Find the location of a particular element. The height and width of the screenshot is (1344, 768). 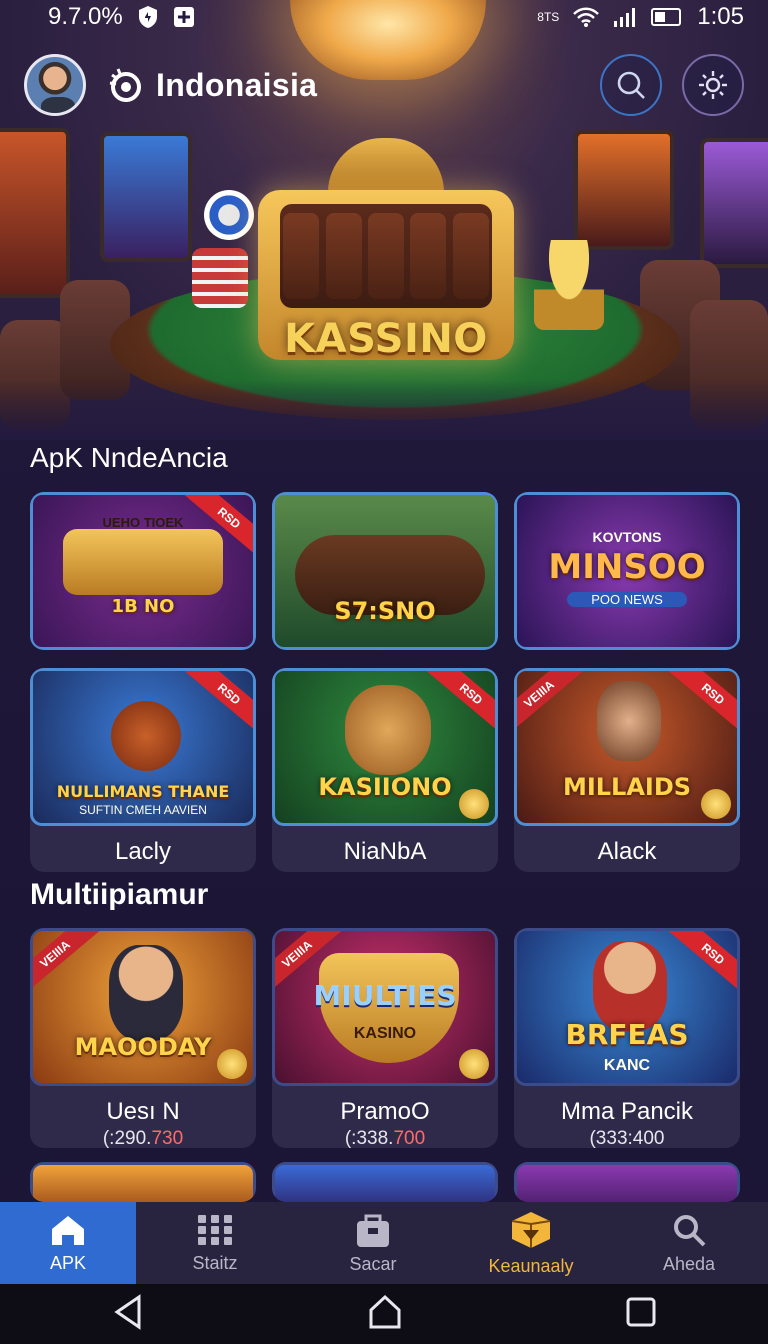

trophy-cup is located at coordinates (569, 285).